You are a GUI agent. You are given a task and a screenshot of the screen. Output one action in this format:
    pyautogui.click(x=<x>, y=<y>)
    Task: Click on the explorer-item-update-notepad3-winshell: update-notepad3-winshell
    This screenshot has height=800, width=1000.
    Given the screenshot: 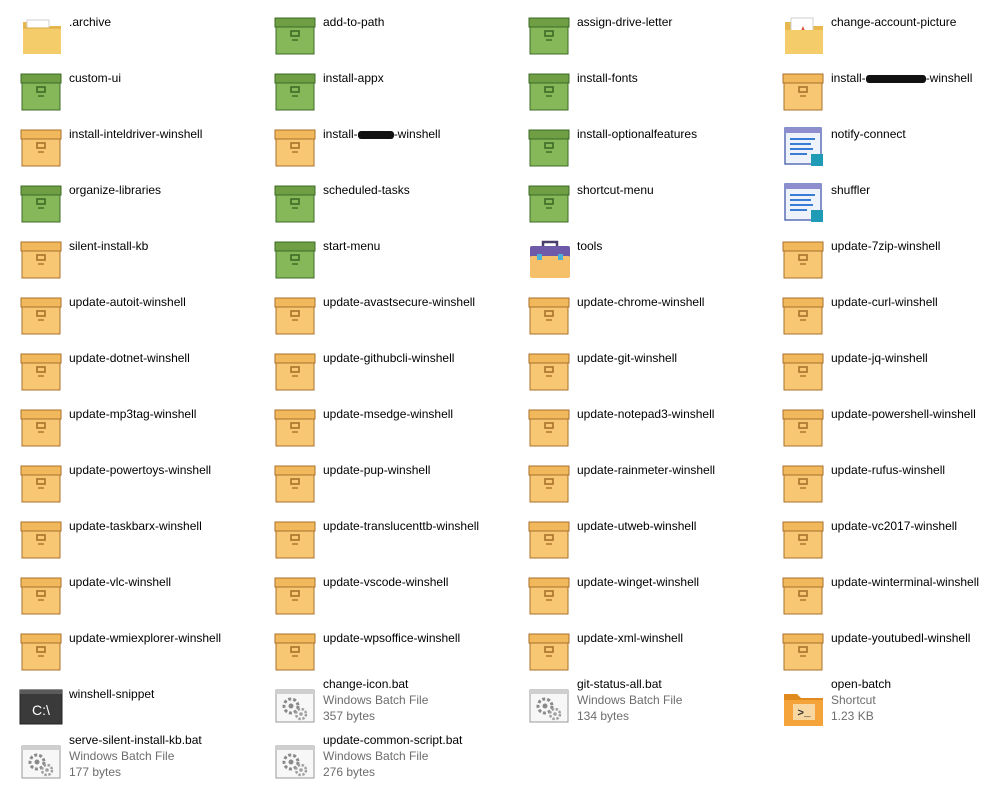 What is the action you would take?
    pyautogui.click(x=650, y=431)
    